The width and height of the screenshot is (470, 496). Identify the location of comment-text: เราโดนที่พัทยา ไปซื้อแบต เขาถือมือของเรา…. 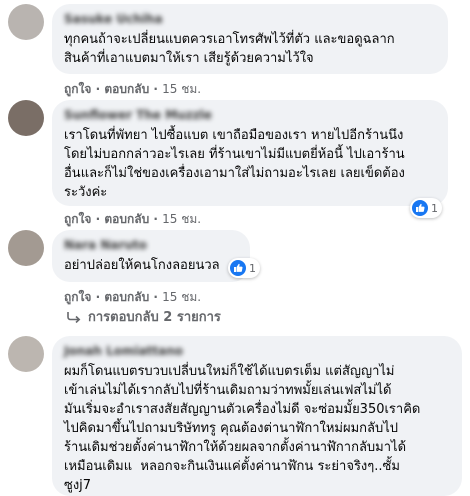
(234, 164).